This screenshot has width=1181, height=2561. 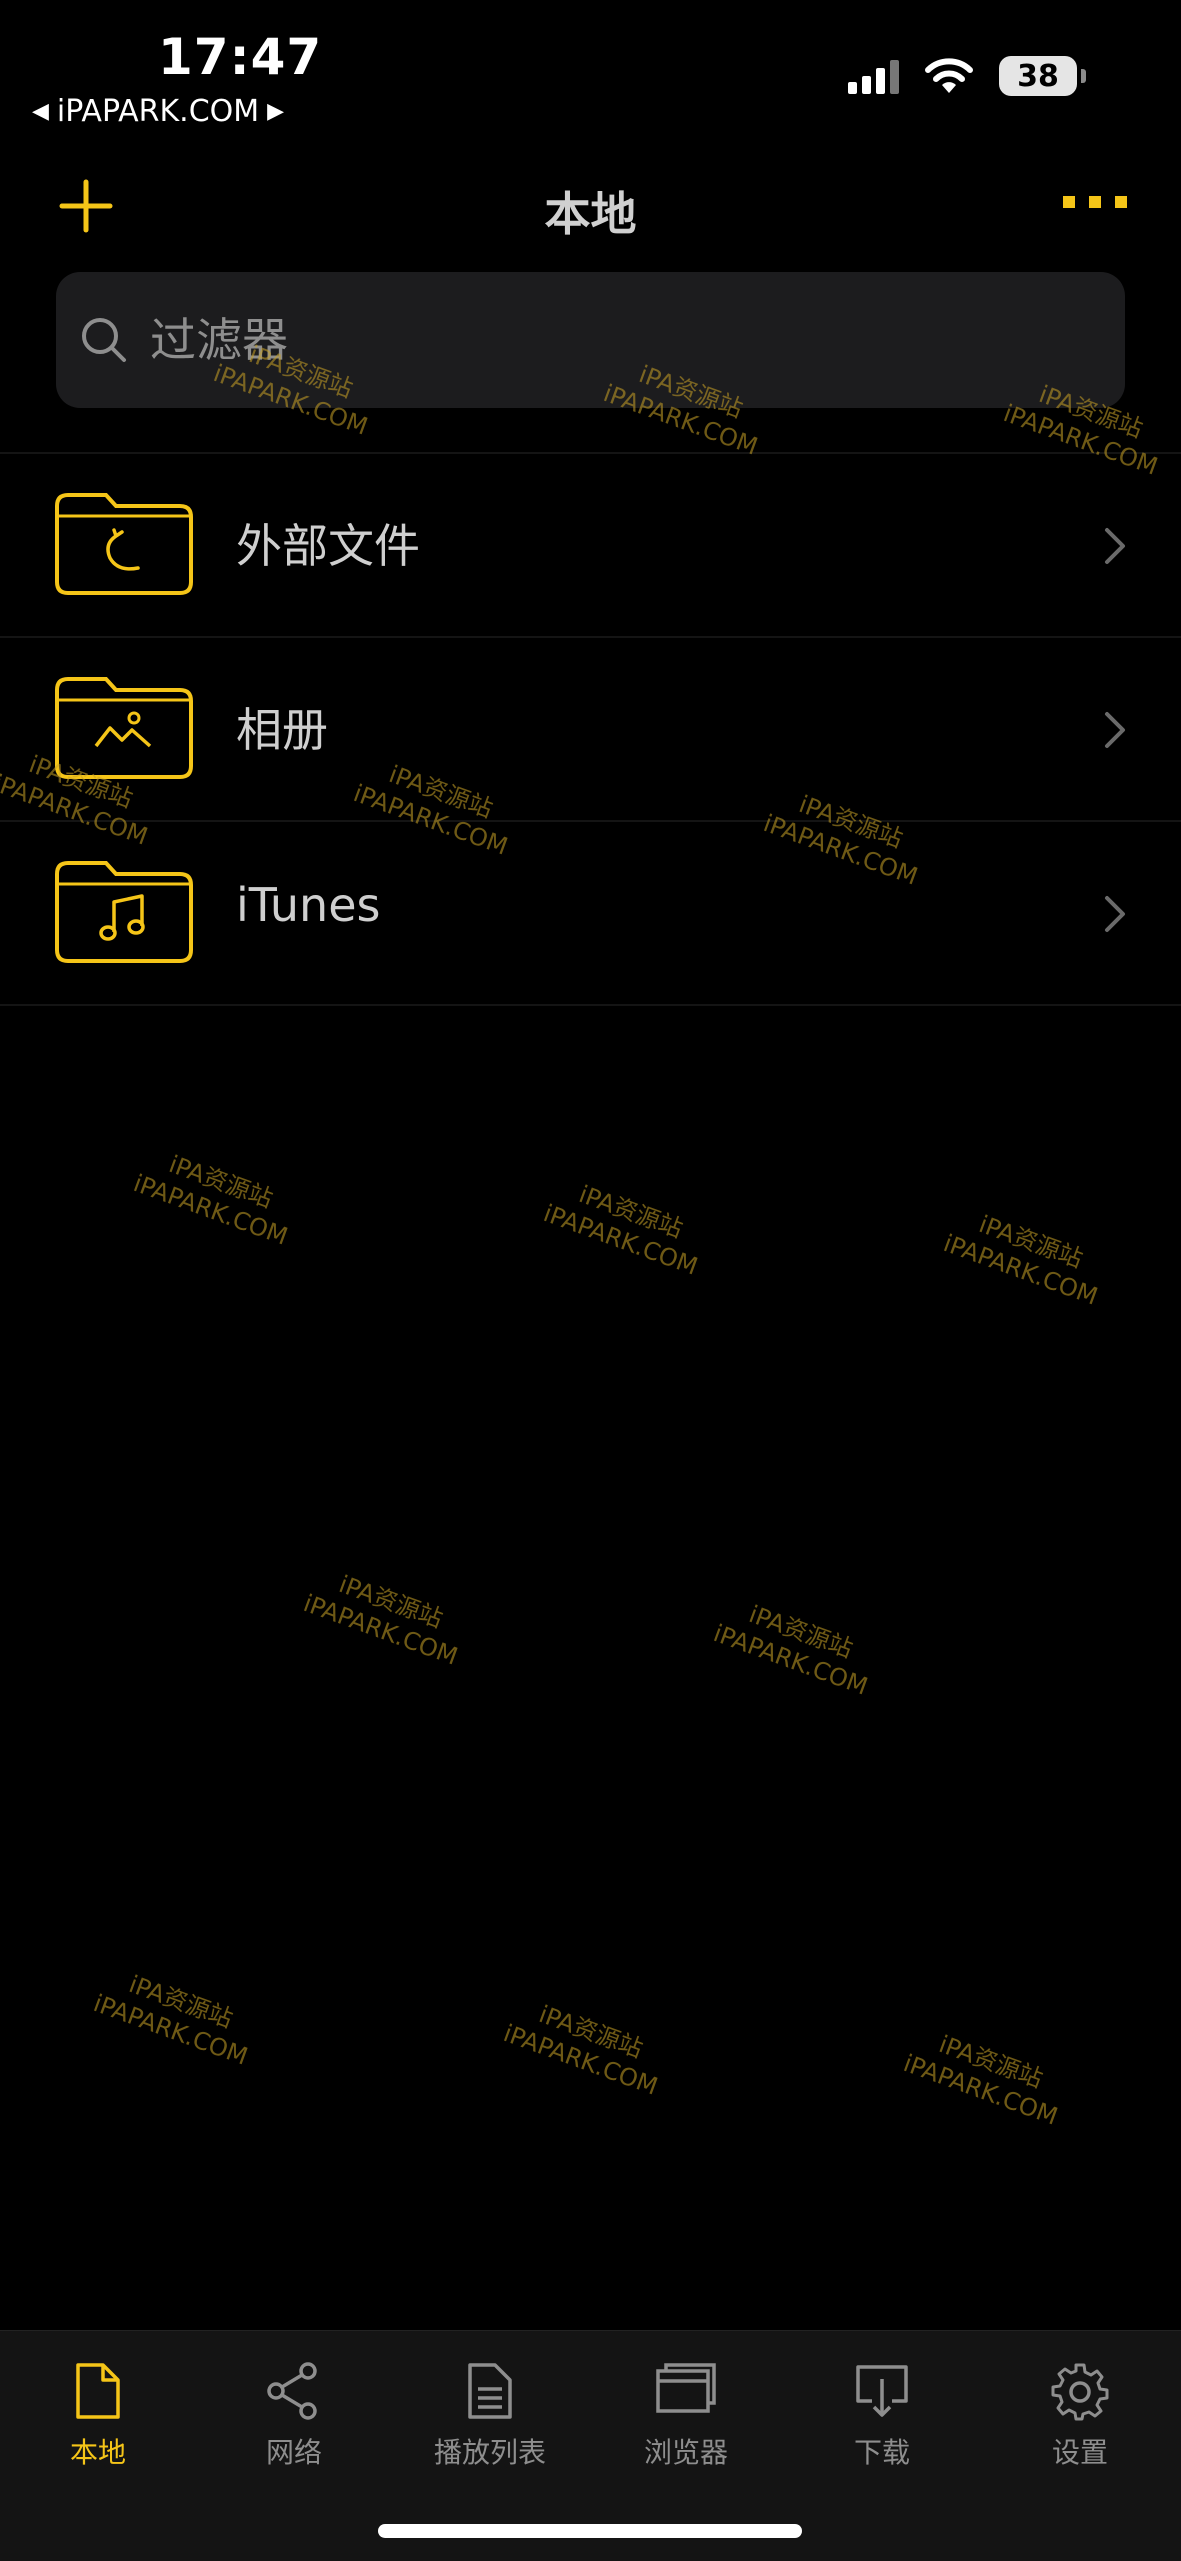 I want to click on tab-local: 本地, so click(x=98, y=2416).